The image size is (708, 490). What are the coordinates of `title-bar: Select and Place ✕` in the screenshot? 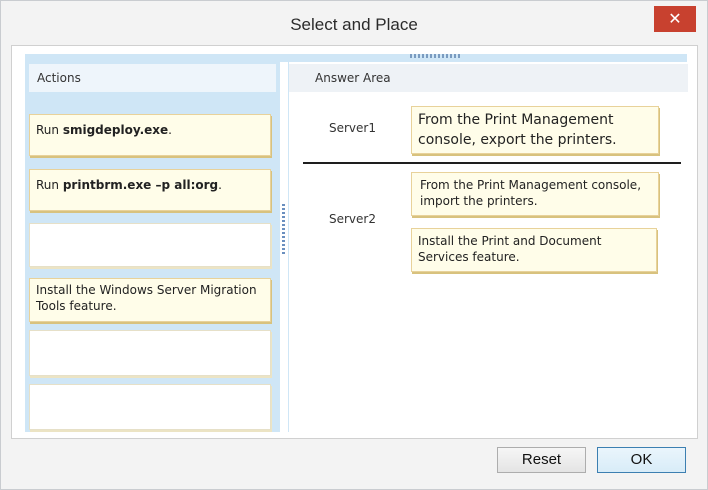 It's located at (354, 23).